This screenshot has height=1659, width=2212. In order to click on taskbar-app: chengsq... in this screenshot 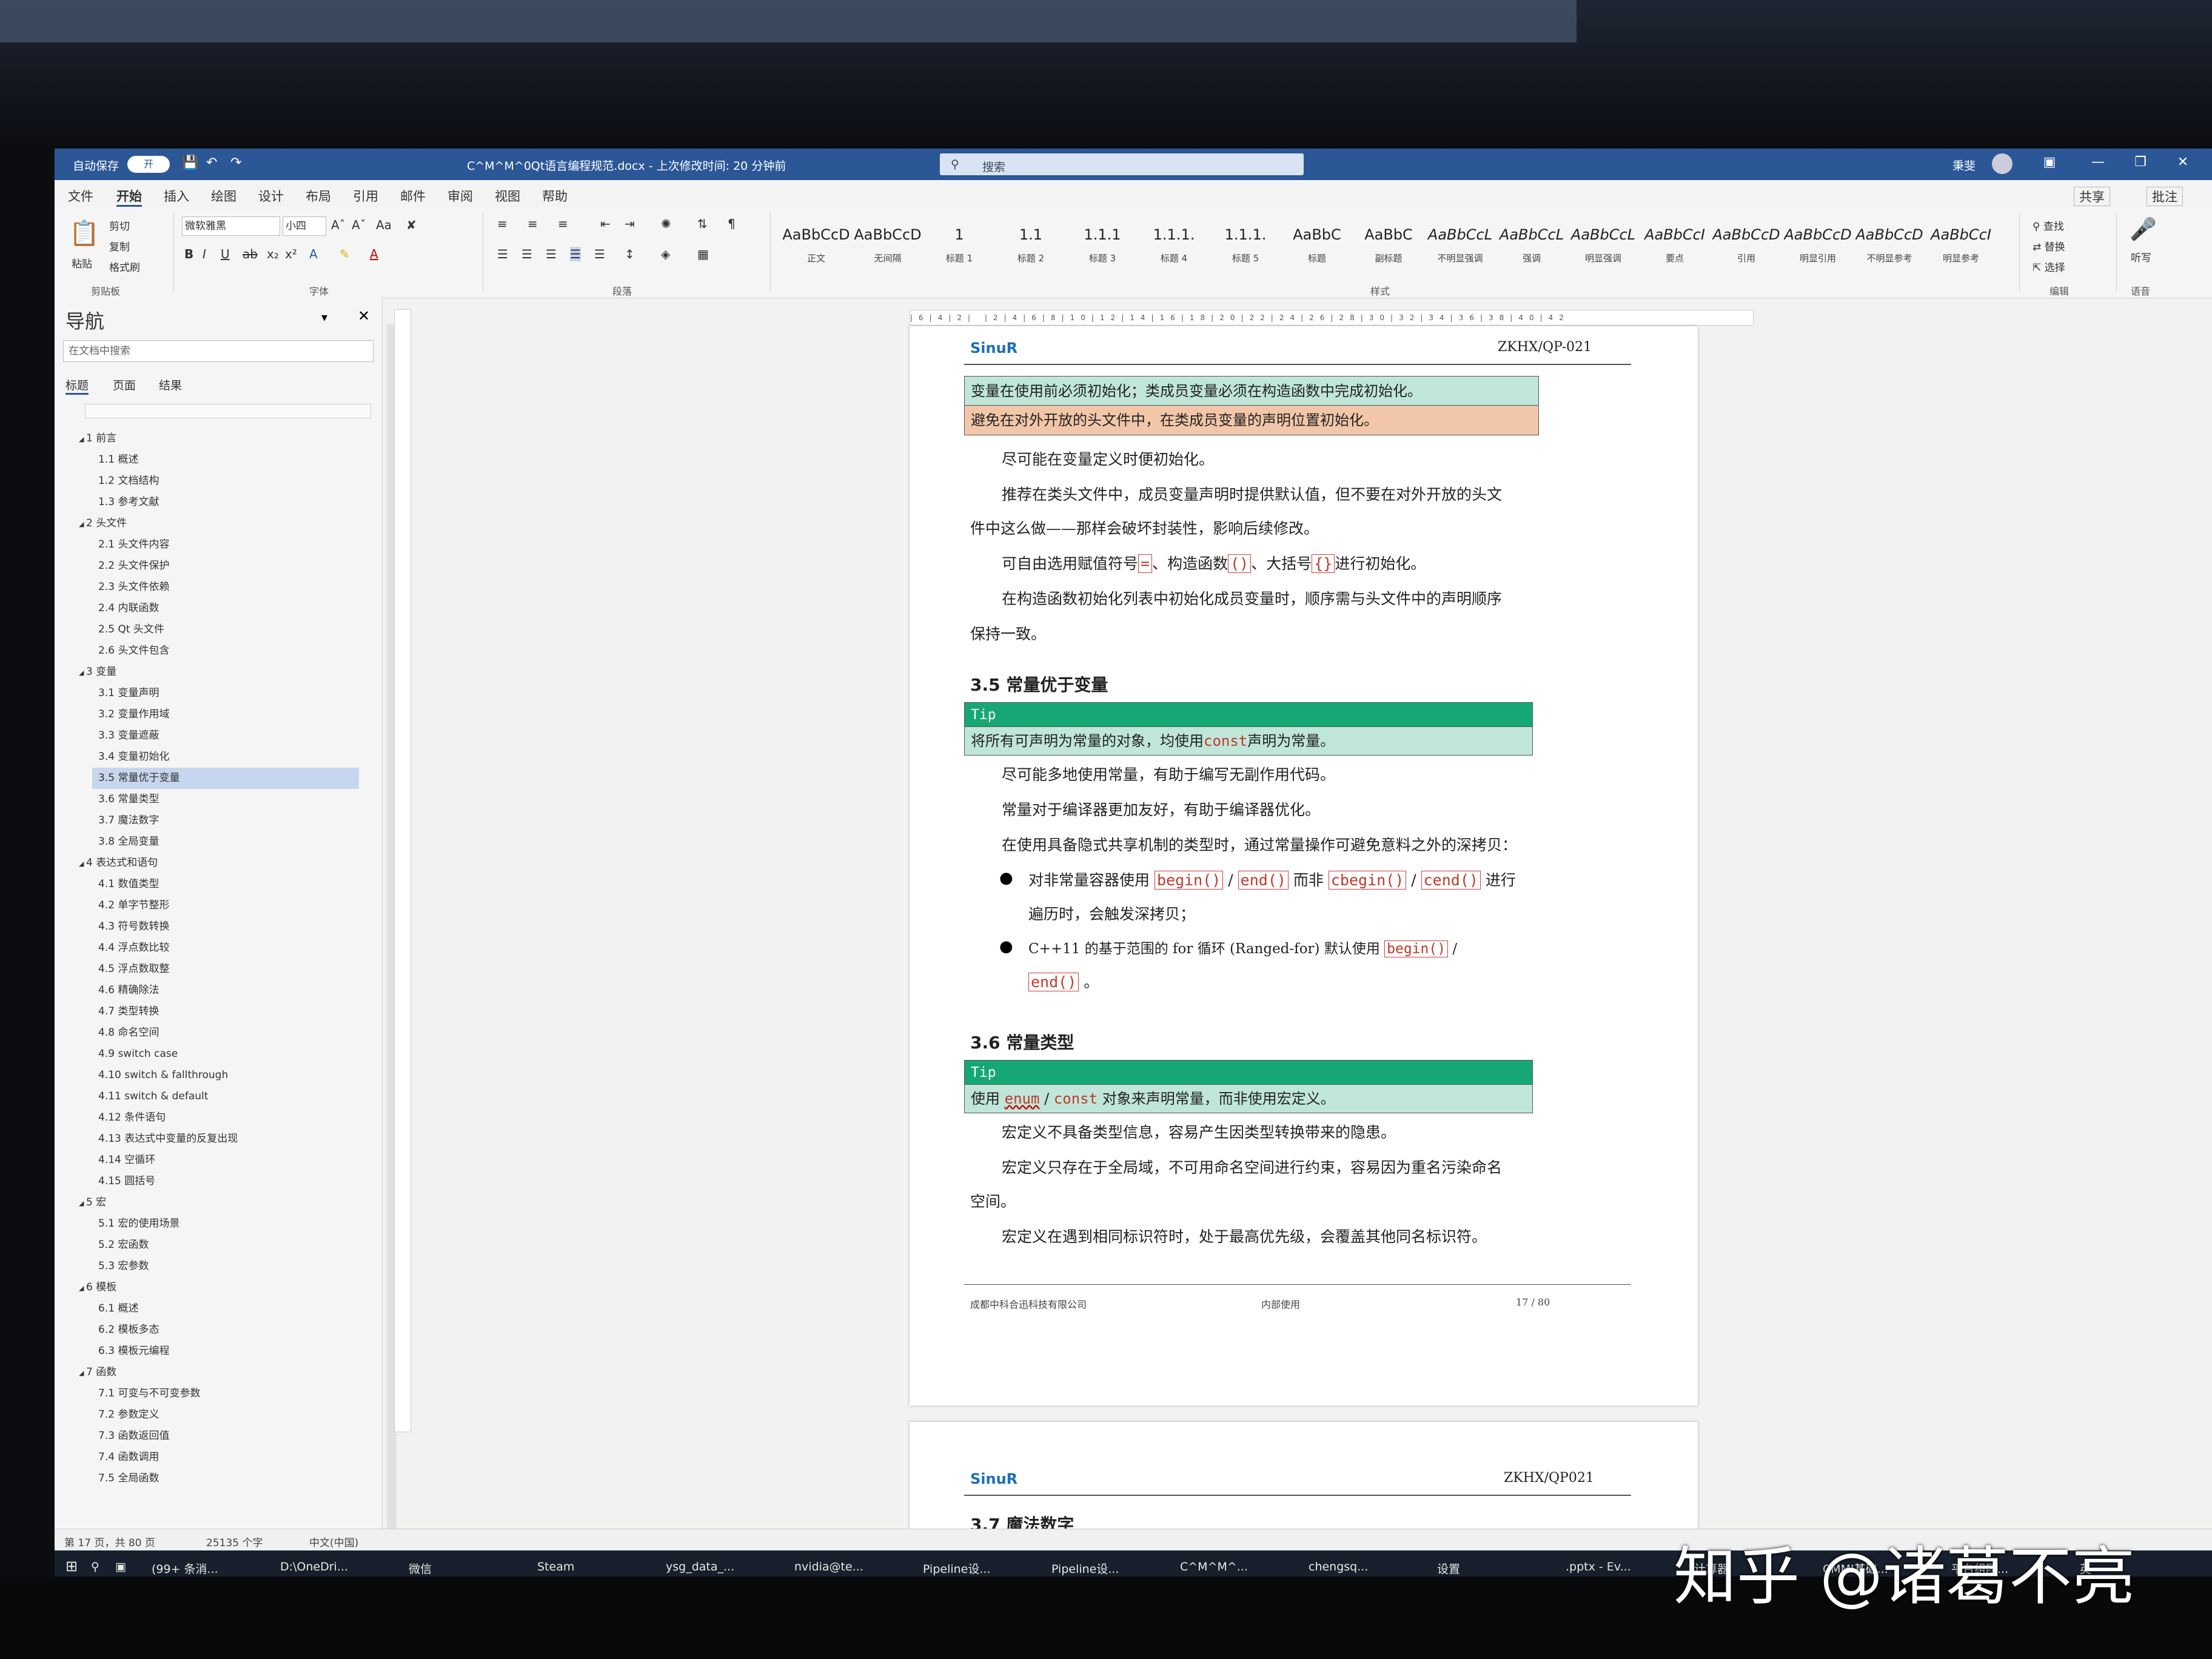, I will do `click(1339, 1567)`.